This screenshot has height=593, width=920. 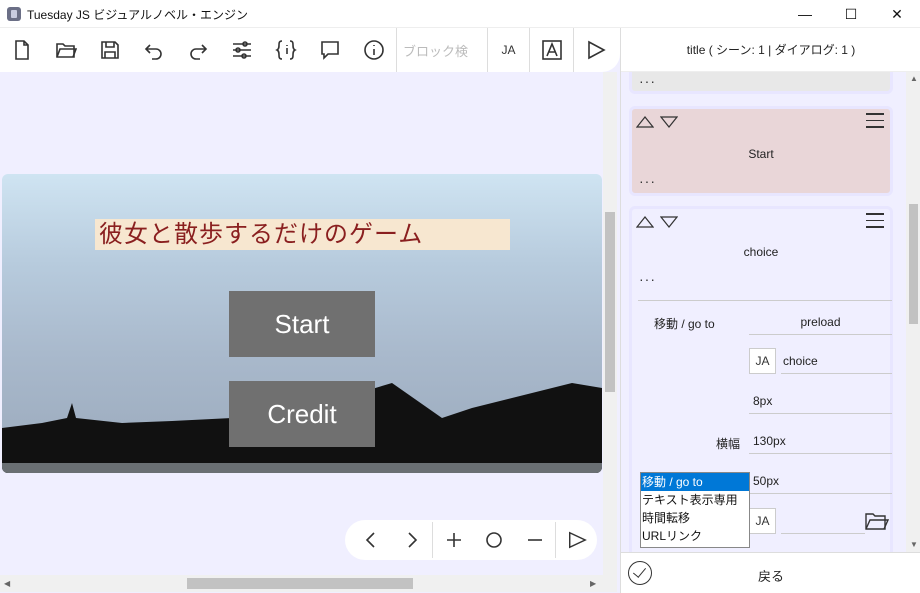 What do you see at coordinates (695, 500) in the screenshot?
I see `goto-option: テキスト表示専用` at bounding box center [695, 500].